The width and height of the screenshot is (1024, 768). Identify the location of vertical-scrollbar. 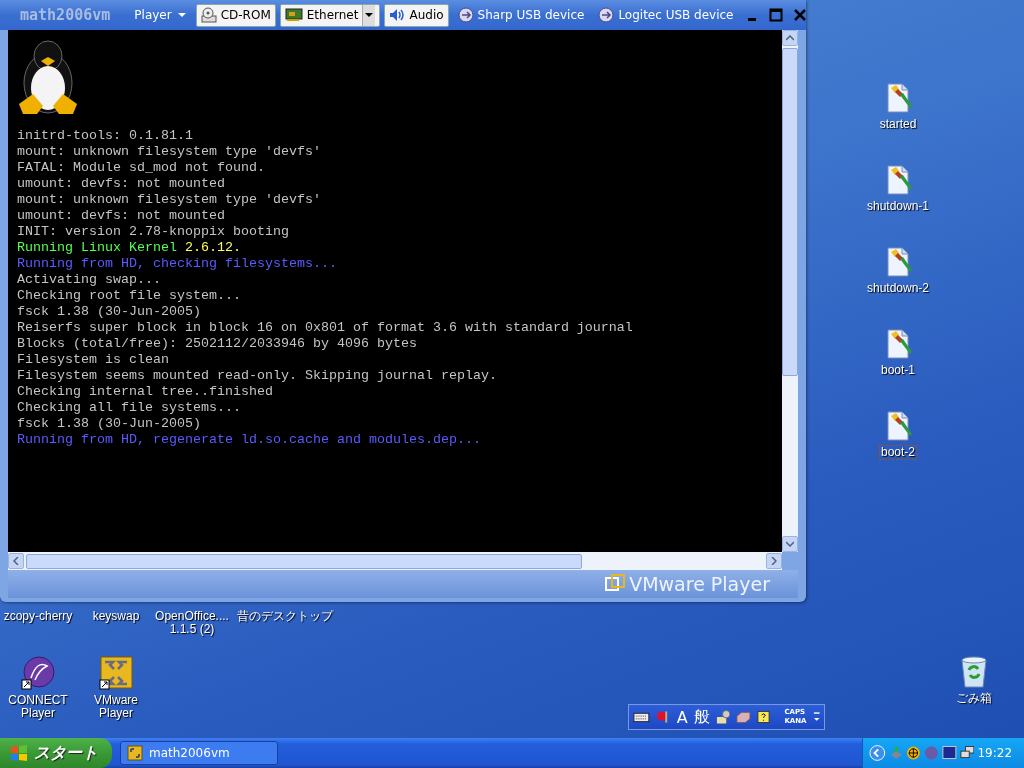
(790, 291).